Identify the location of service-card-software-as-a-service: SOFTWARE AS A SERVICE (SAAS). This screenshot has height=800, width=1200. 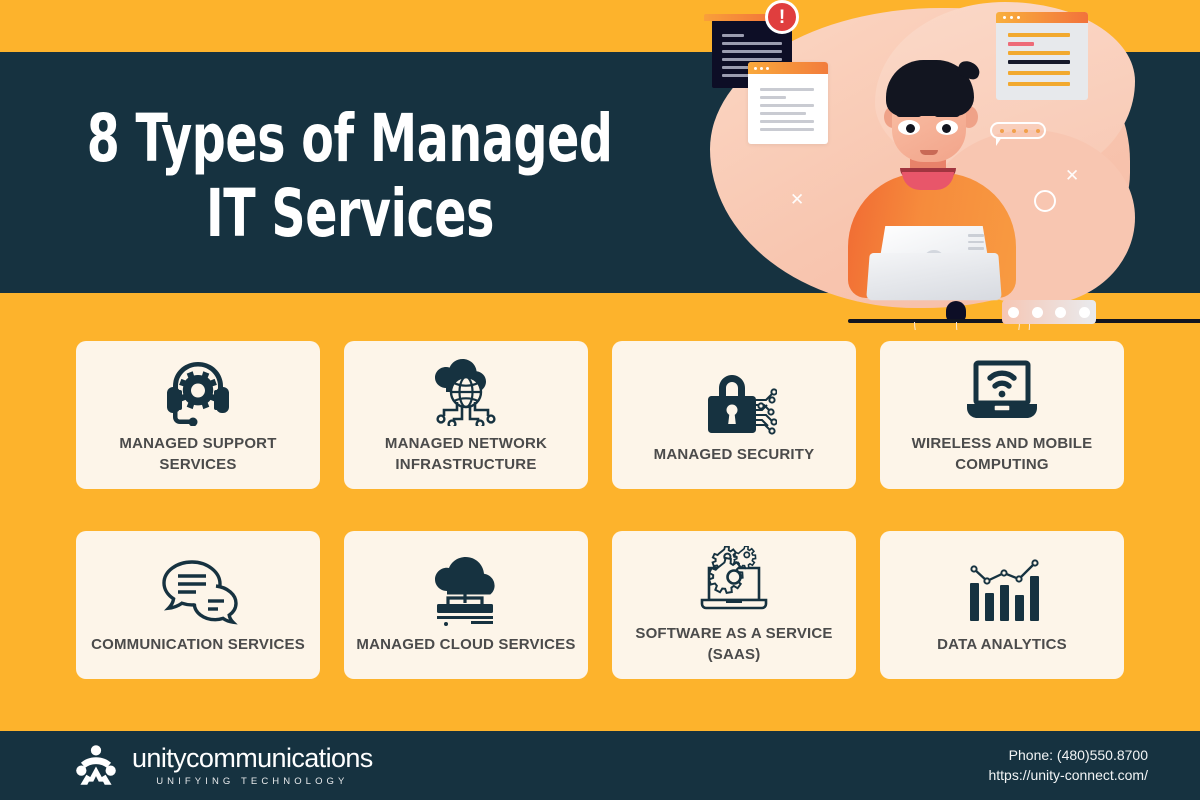
(734, 605).